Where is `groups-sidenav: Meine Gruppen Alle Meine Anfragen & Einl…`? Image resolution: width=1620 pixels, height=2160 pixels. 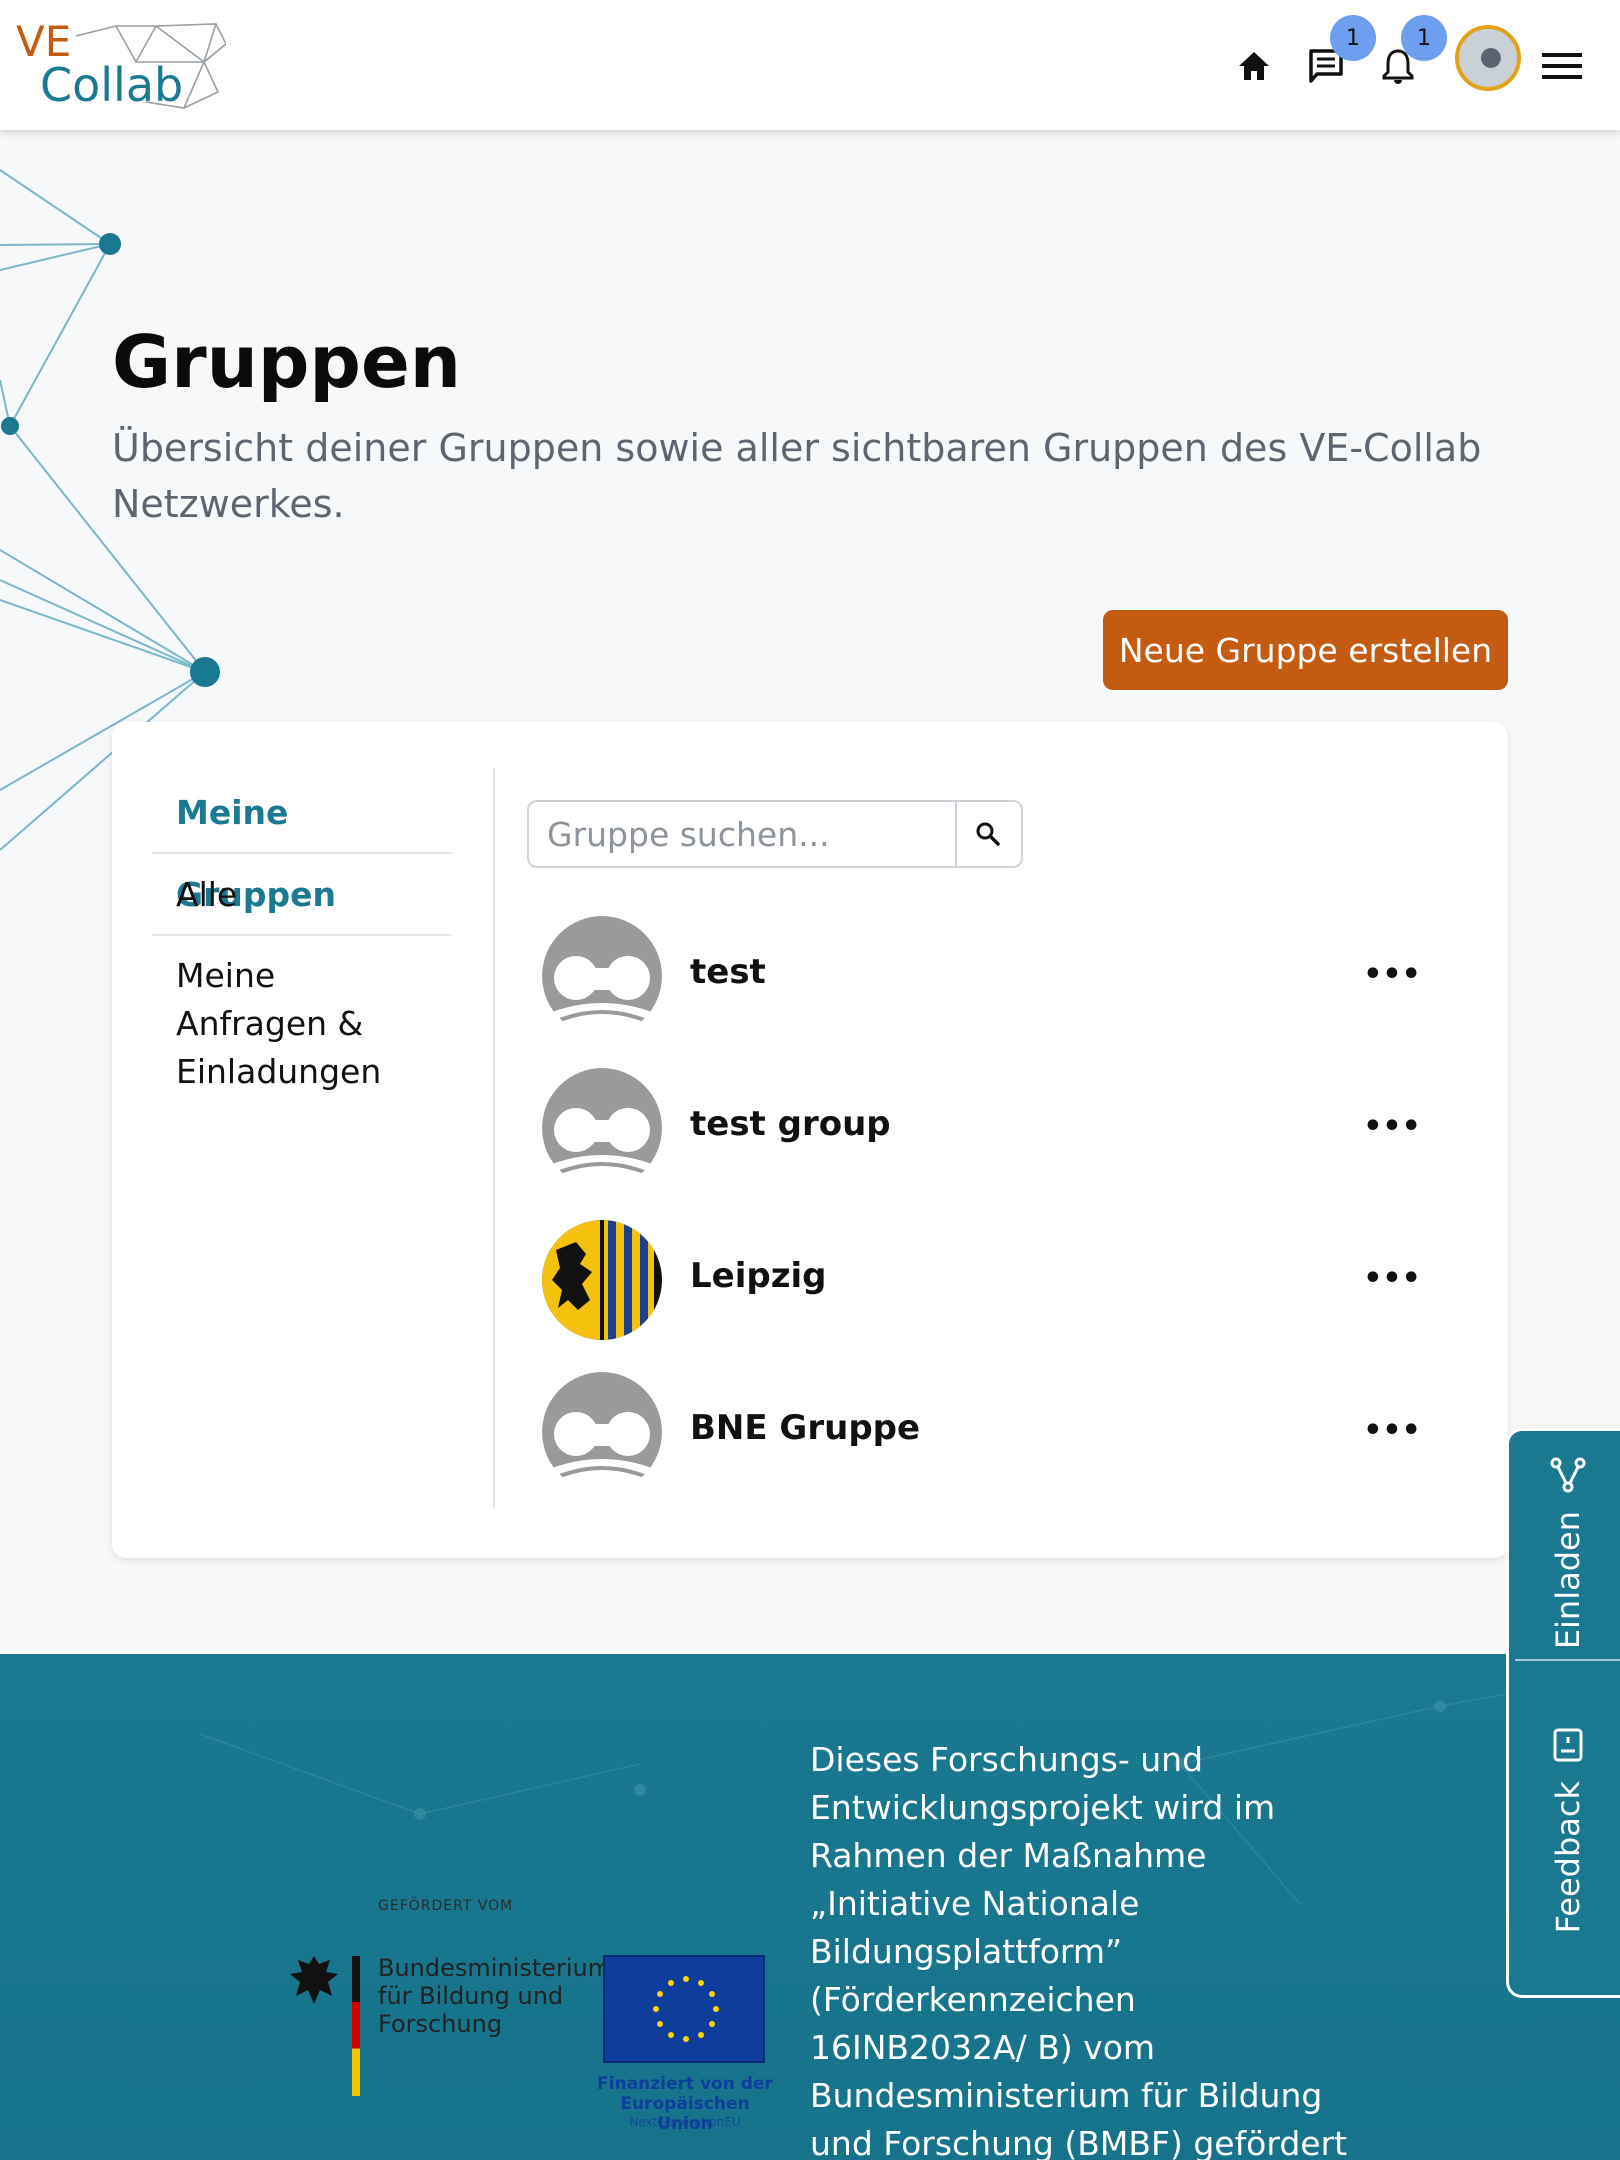
groups-sidenav: Meine Gruppen Alle Meine Anfragen & Einl… is located at coordinates (302, 934).